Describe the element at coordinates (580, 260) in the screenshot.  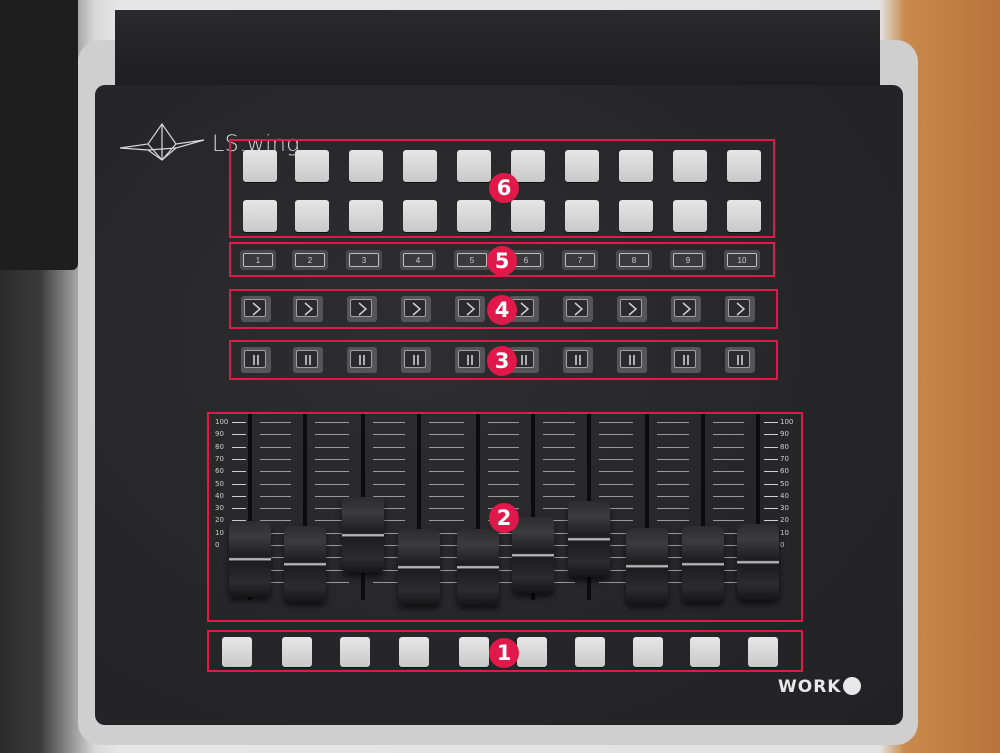
I see `number-key-7: 7` at that location.